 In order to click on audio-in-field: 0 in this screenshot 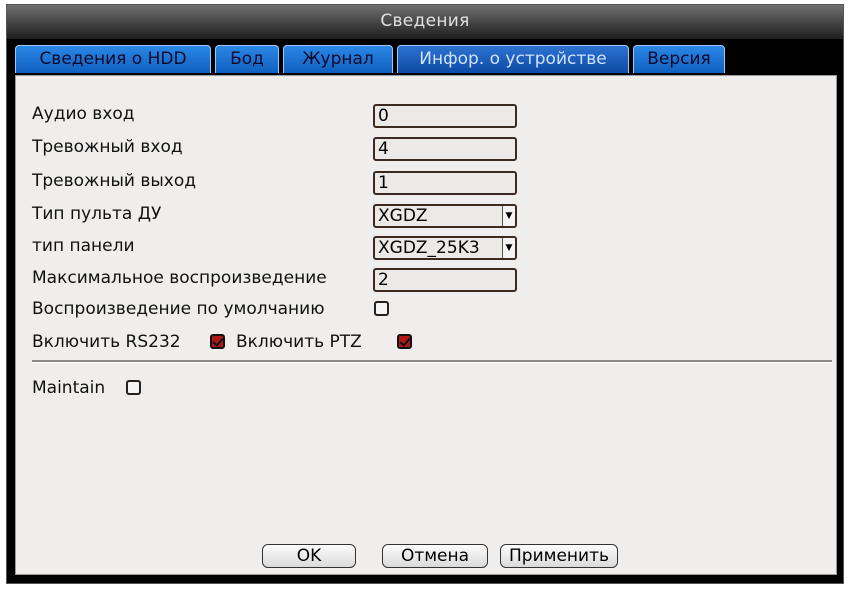, I will do `click(445, 116)`.